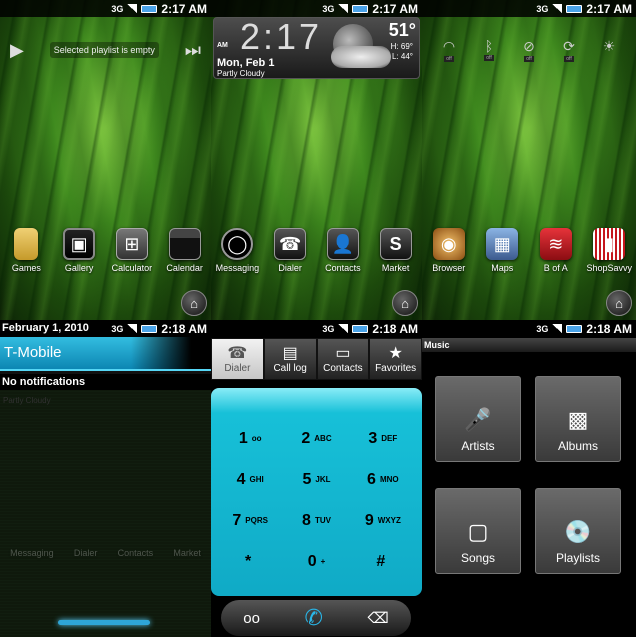 This screenshot has width=636, height=637. Describe the element at coordinates (222, 45) in the screenshot. I see `clock-ampm: AM` at that location.